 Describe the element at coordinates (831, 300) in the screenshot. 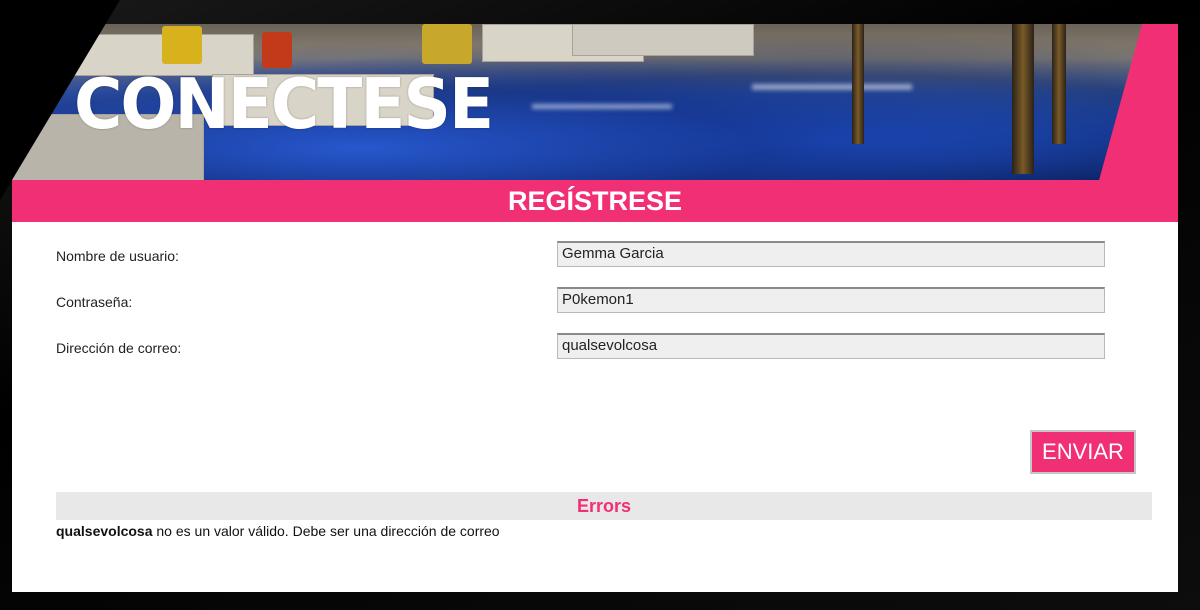

I see `password-field: P0kemon1` at that location.